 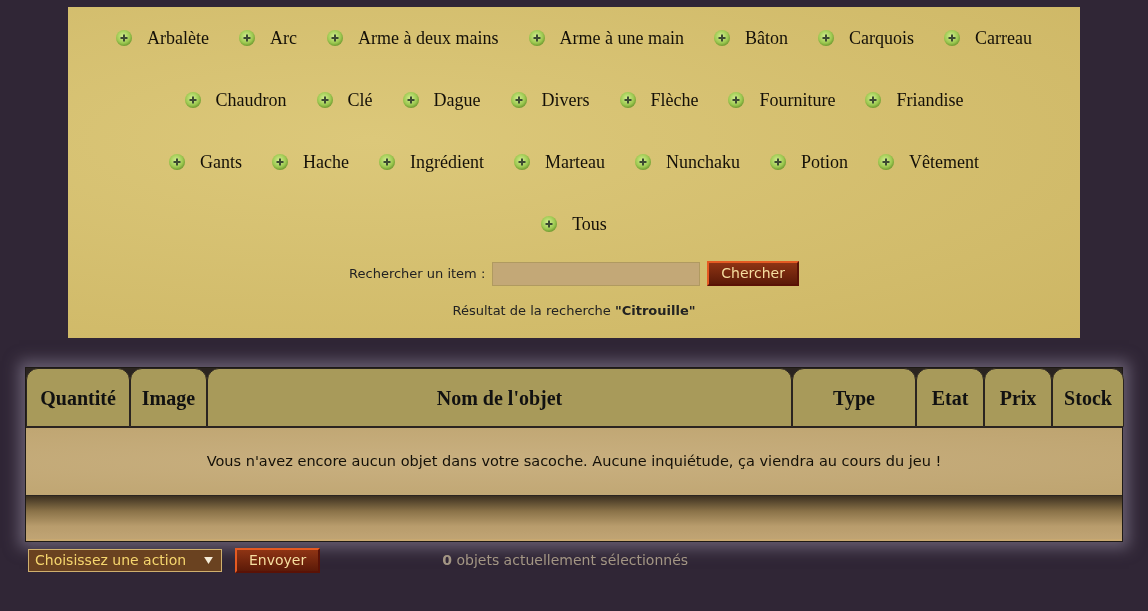 I want to click on category-link: Arbalète, so click(x=163, y=38).